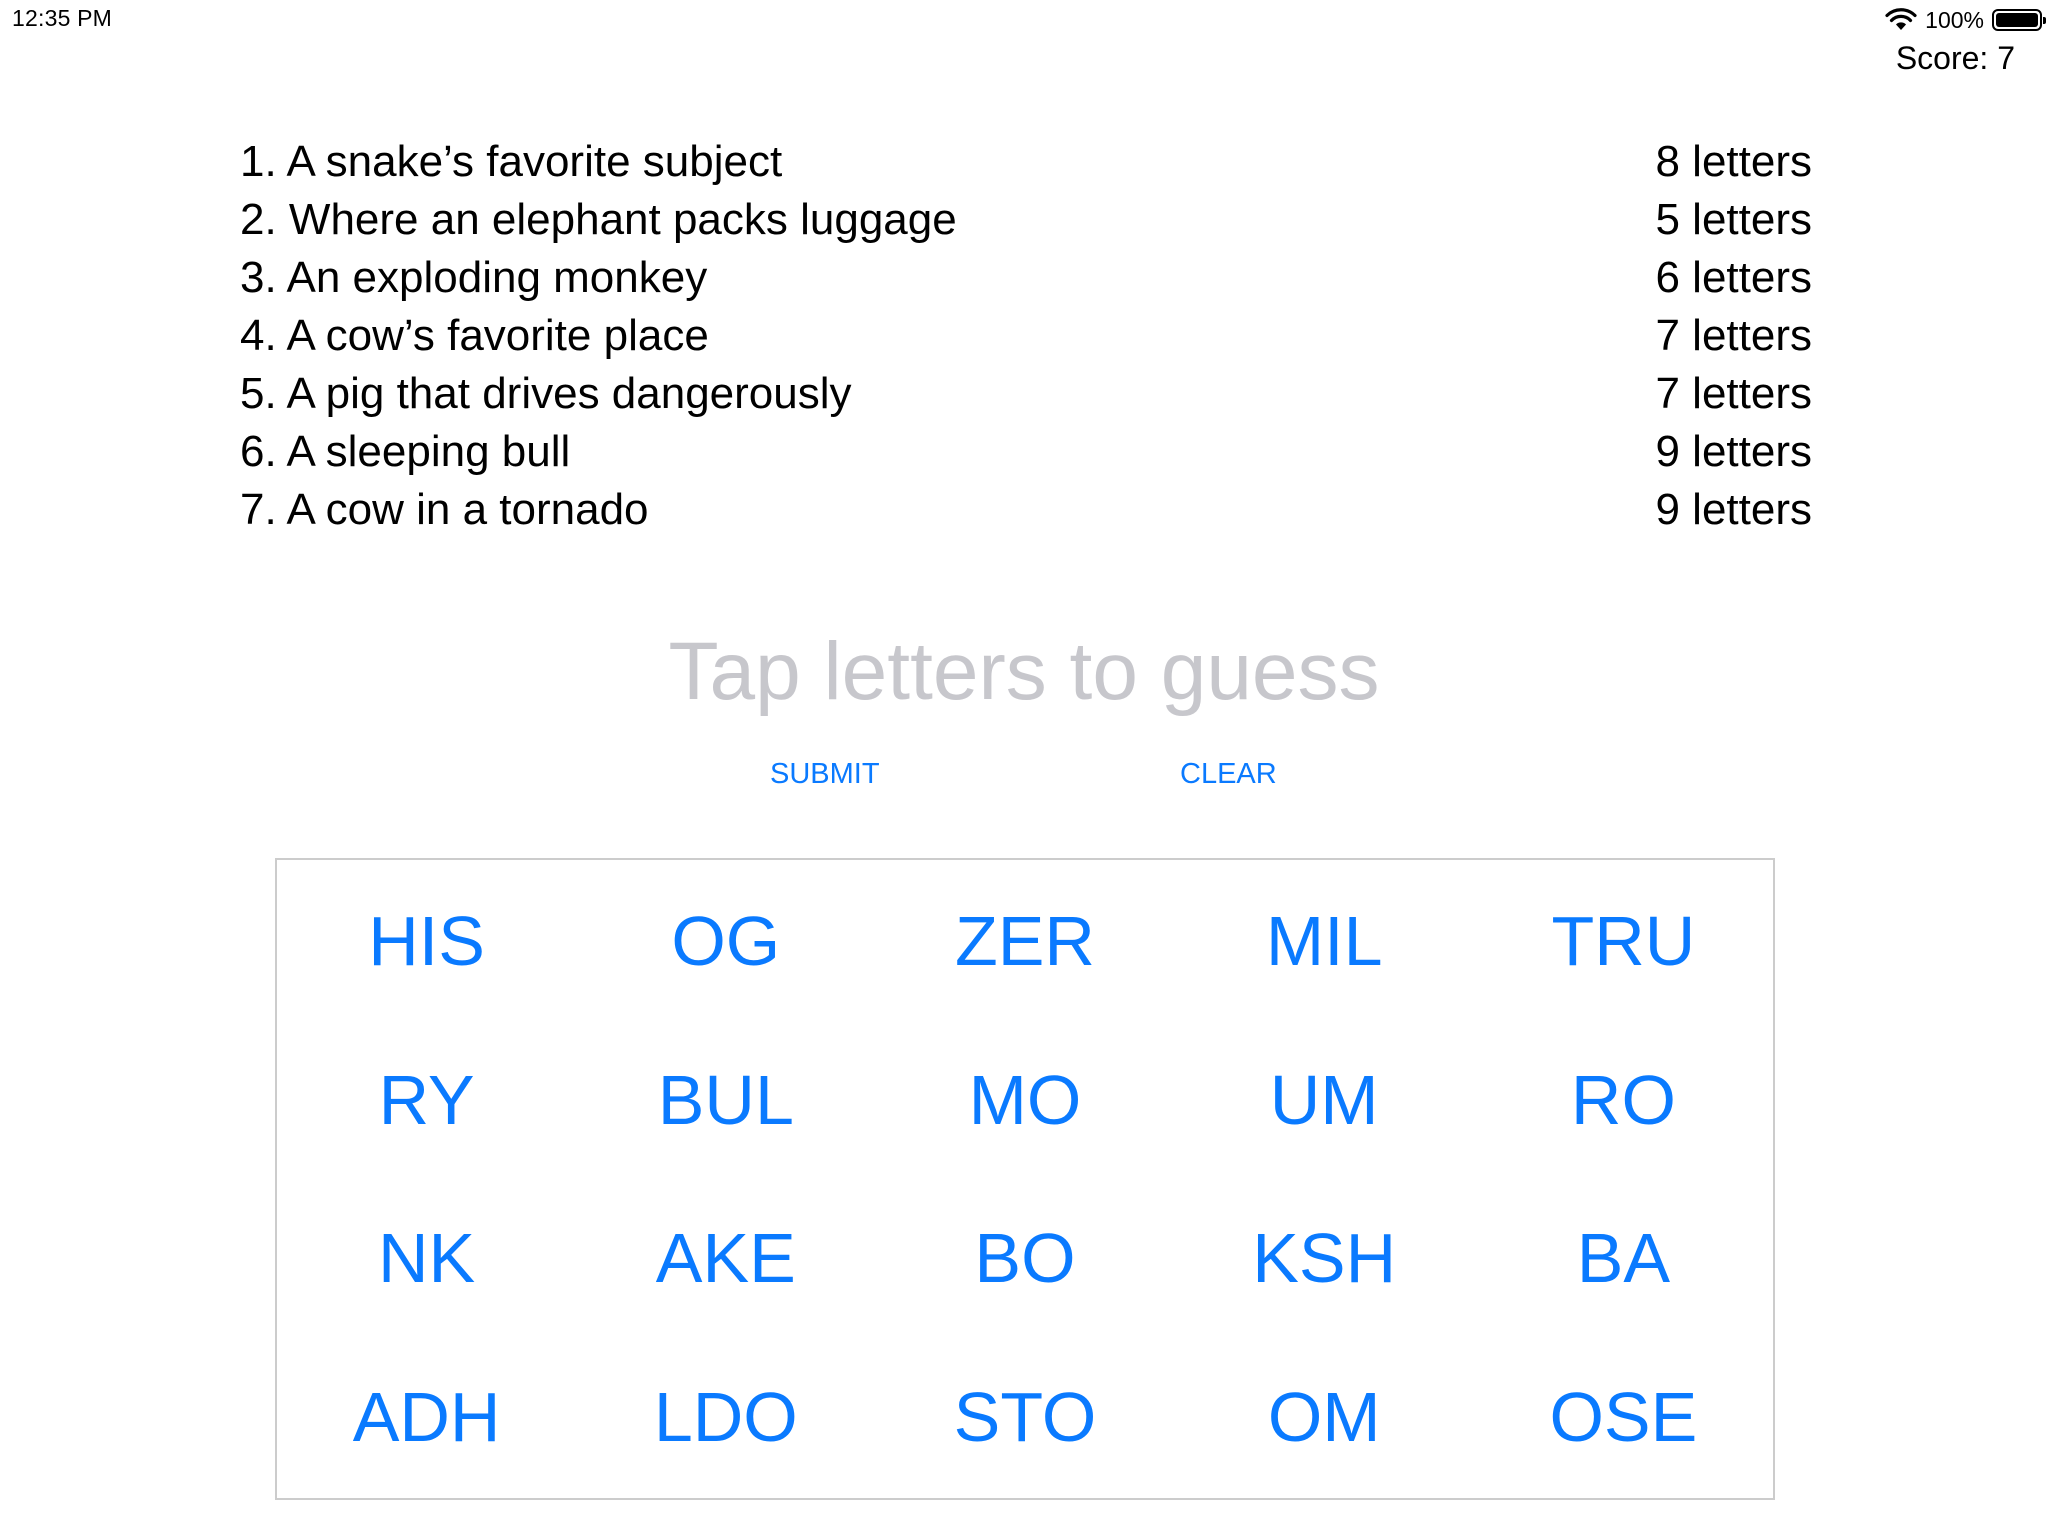 The height and width of the screenshot is (1536, 2048). I want to click on letter-tile: RY, so click(426, 1100).